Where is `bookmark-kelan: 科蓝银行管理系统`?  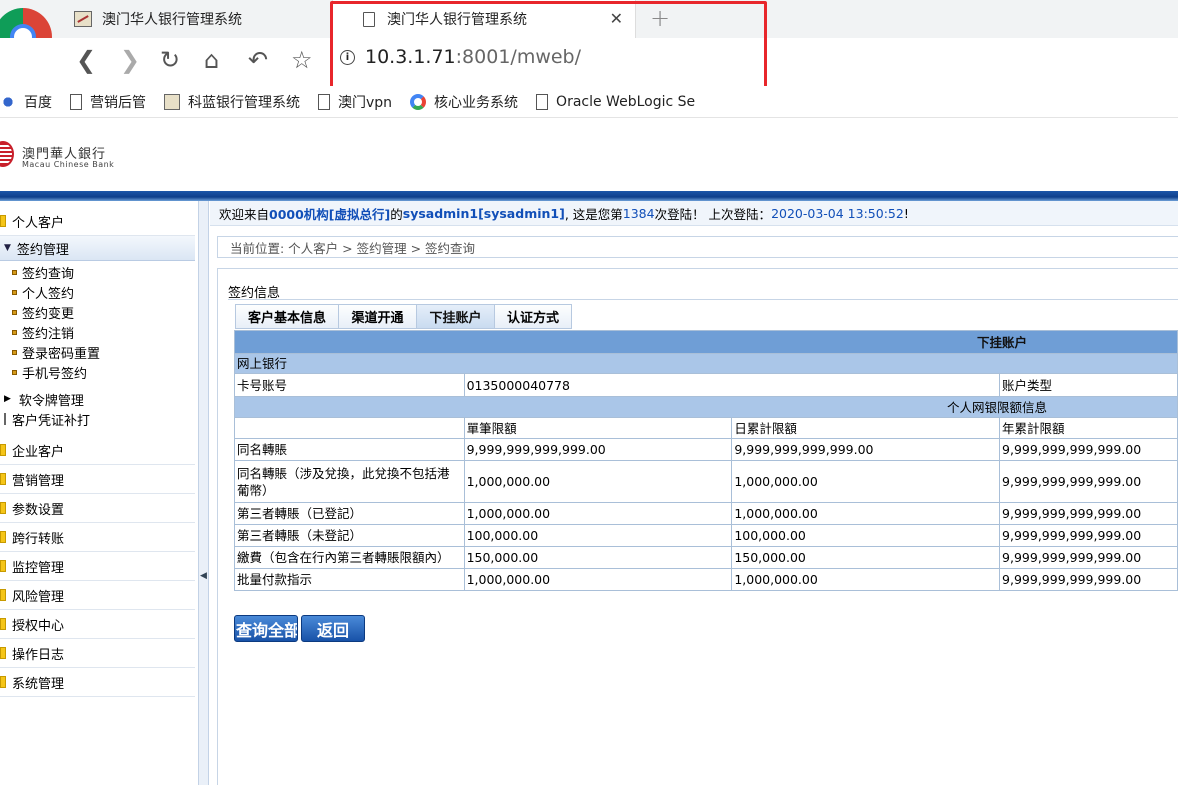 bookmark-kelan: 科蓝银行管理系统 is located at coordinates (232, 102).